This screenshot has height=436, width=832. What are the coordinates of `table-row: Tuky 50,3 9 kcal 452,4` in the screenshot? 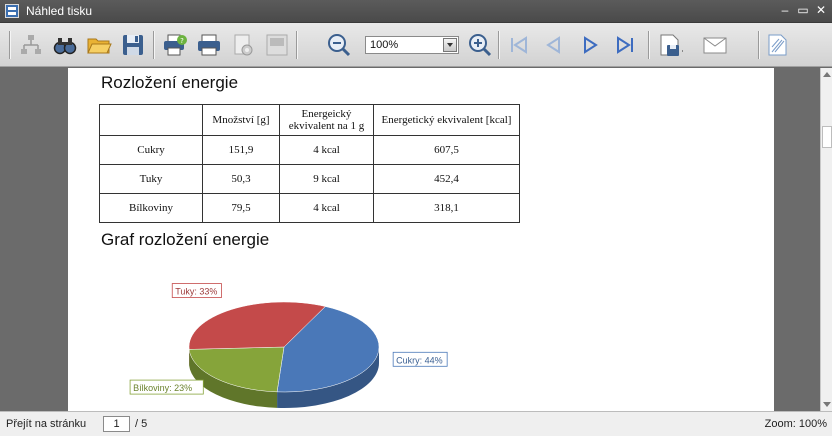 It's located at (309, 179).